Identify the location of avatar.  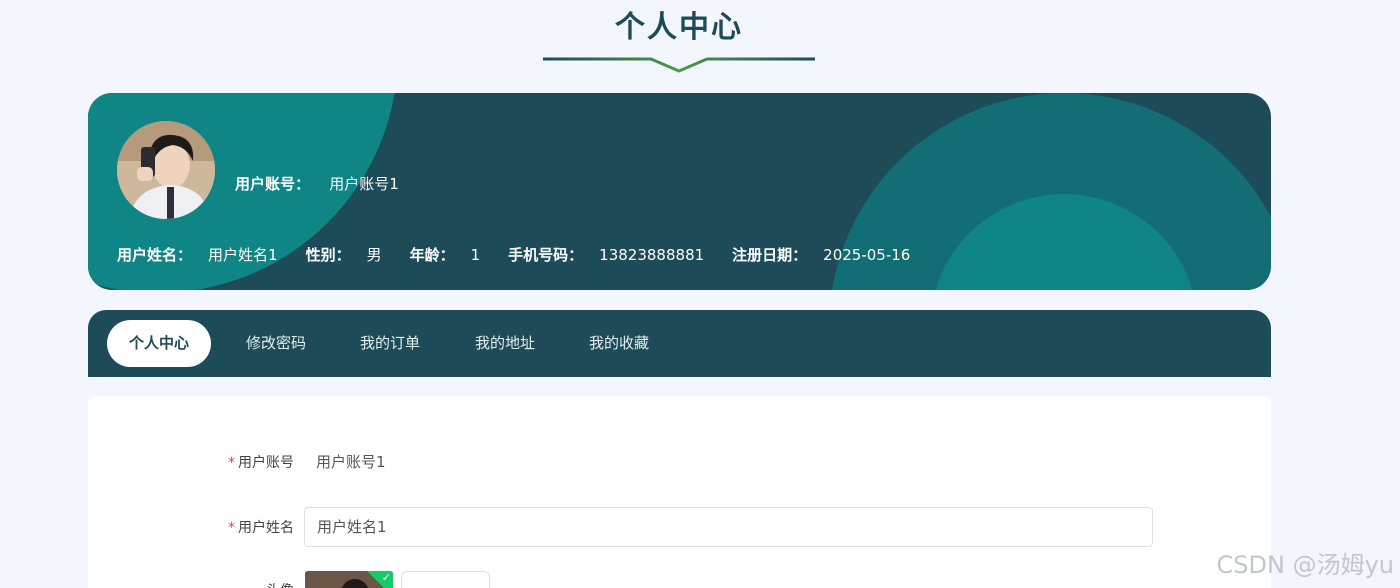
(166, 170).